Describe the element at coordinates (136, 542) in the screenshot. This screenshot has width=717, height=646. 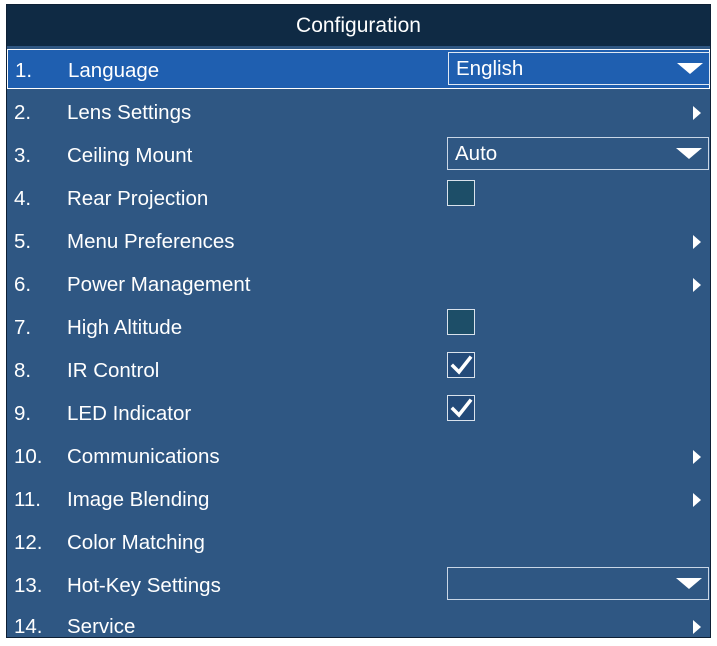
I see `menu-item-label: Color Matching` at that location.